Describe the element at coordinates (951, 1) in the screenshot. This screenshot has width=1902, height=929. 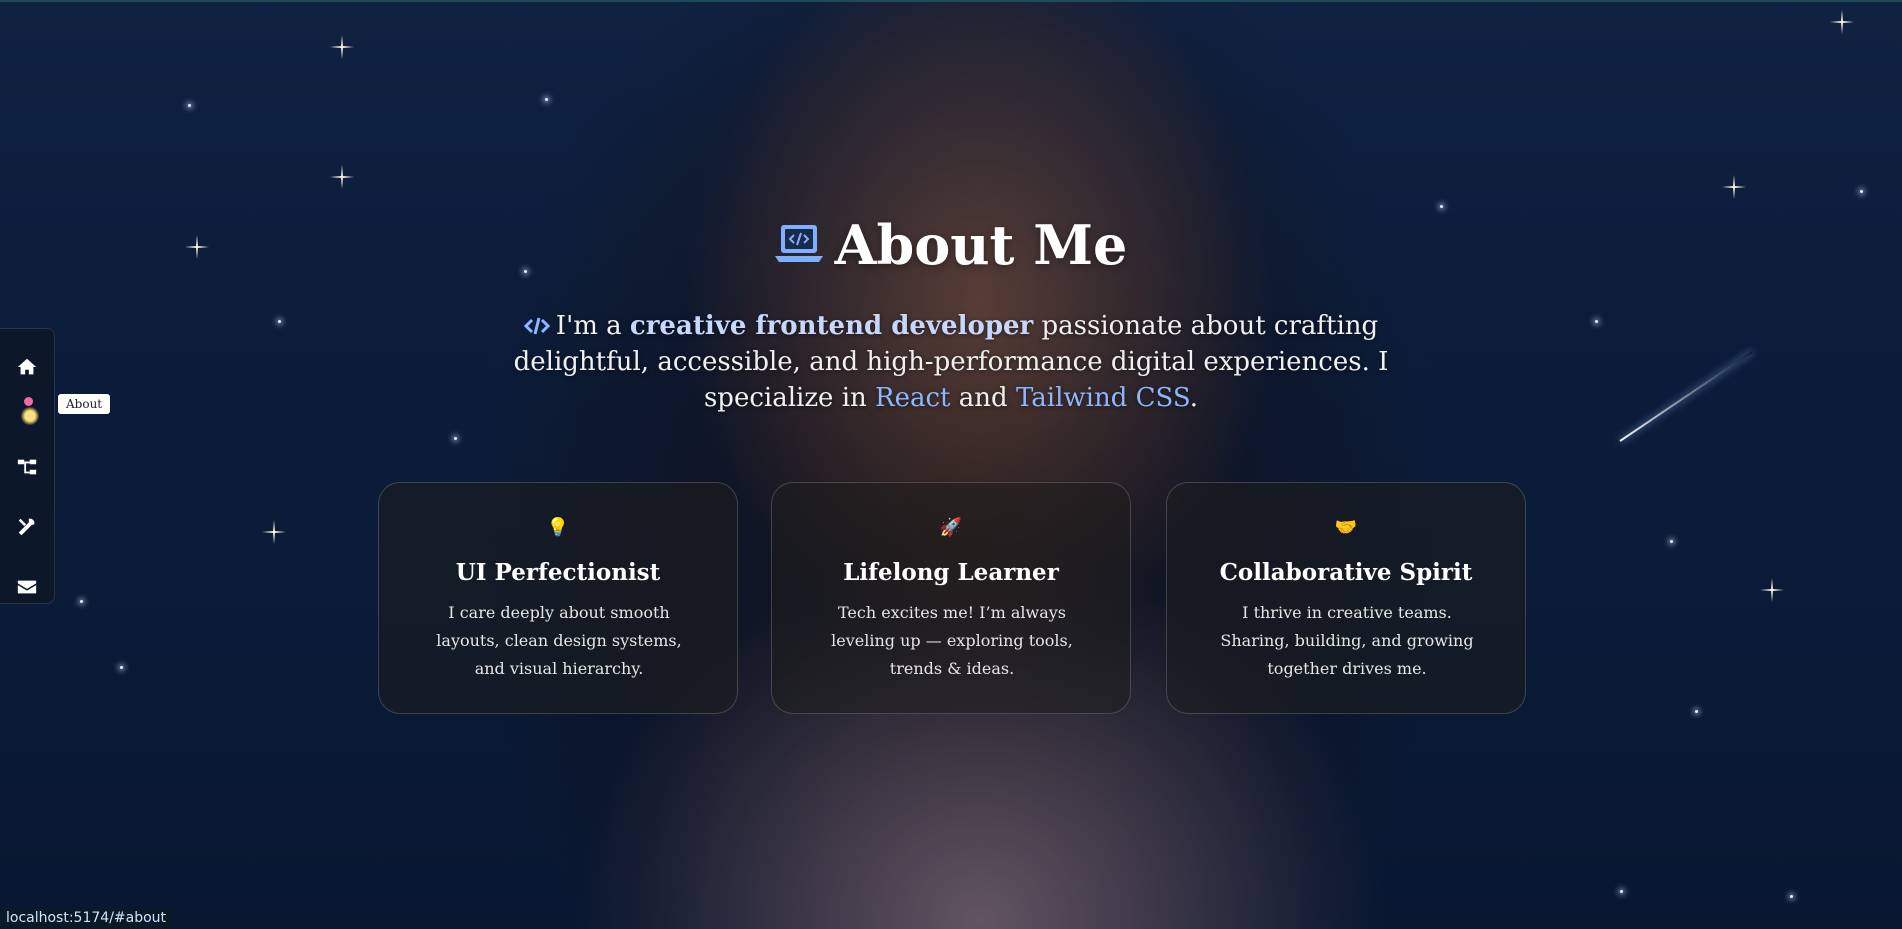
I see `top-border` at that location.